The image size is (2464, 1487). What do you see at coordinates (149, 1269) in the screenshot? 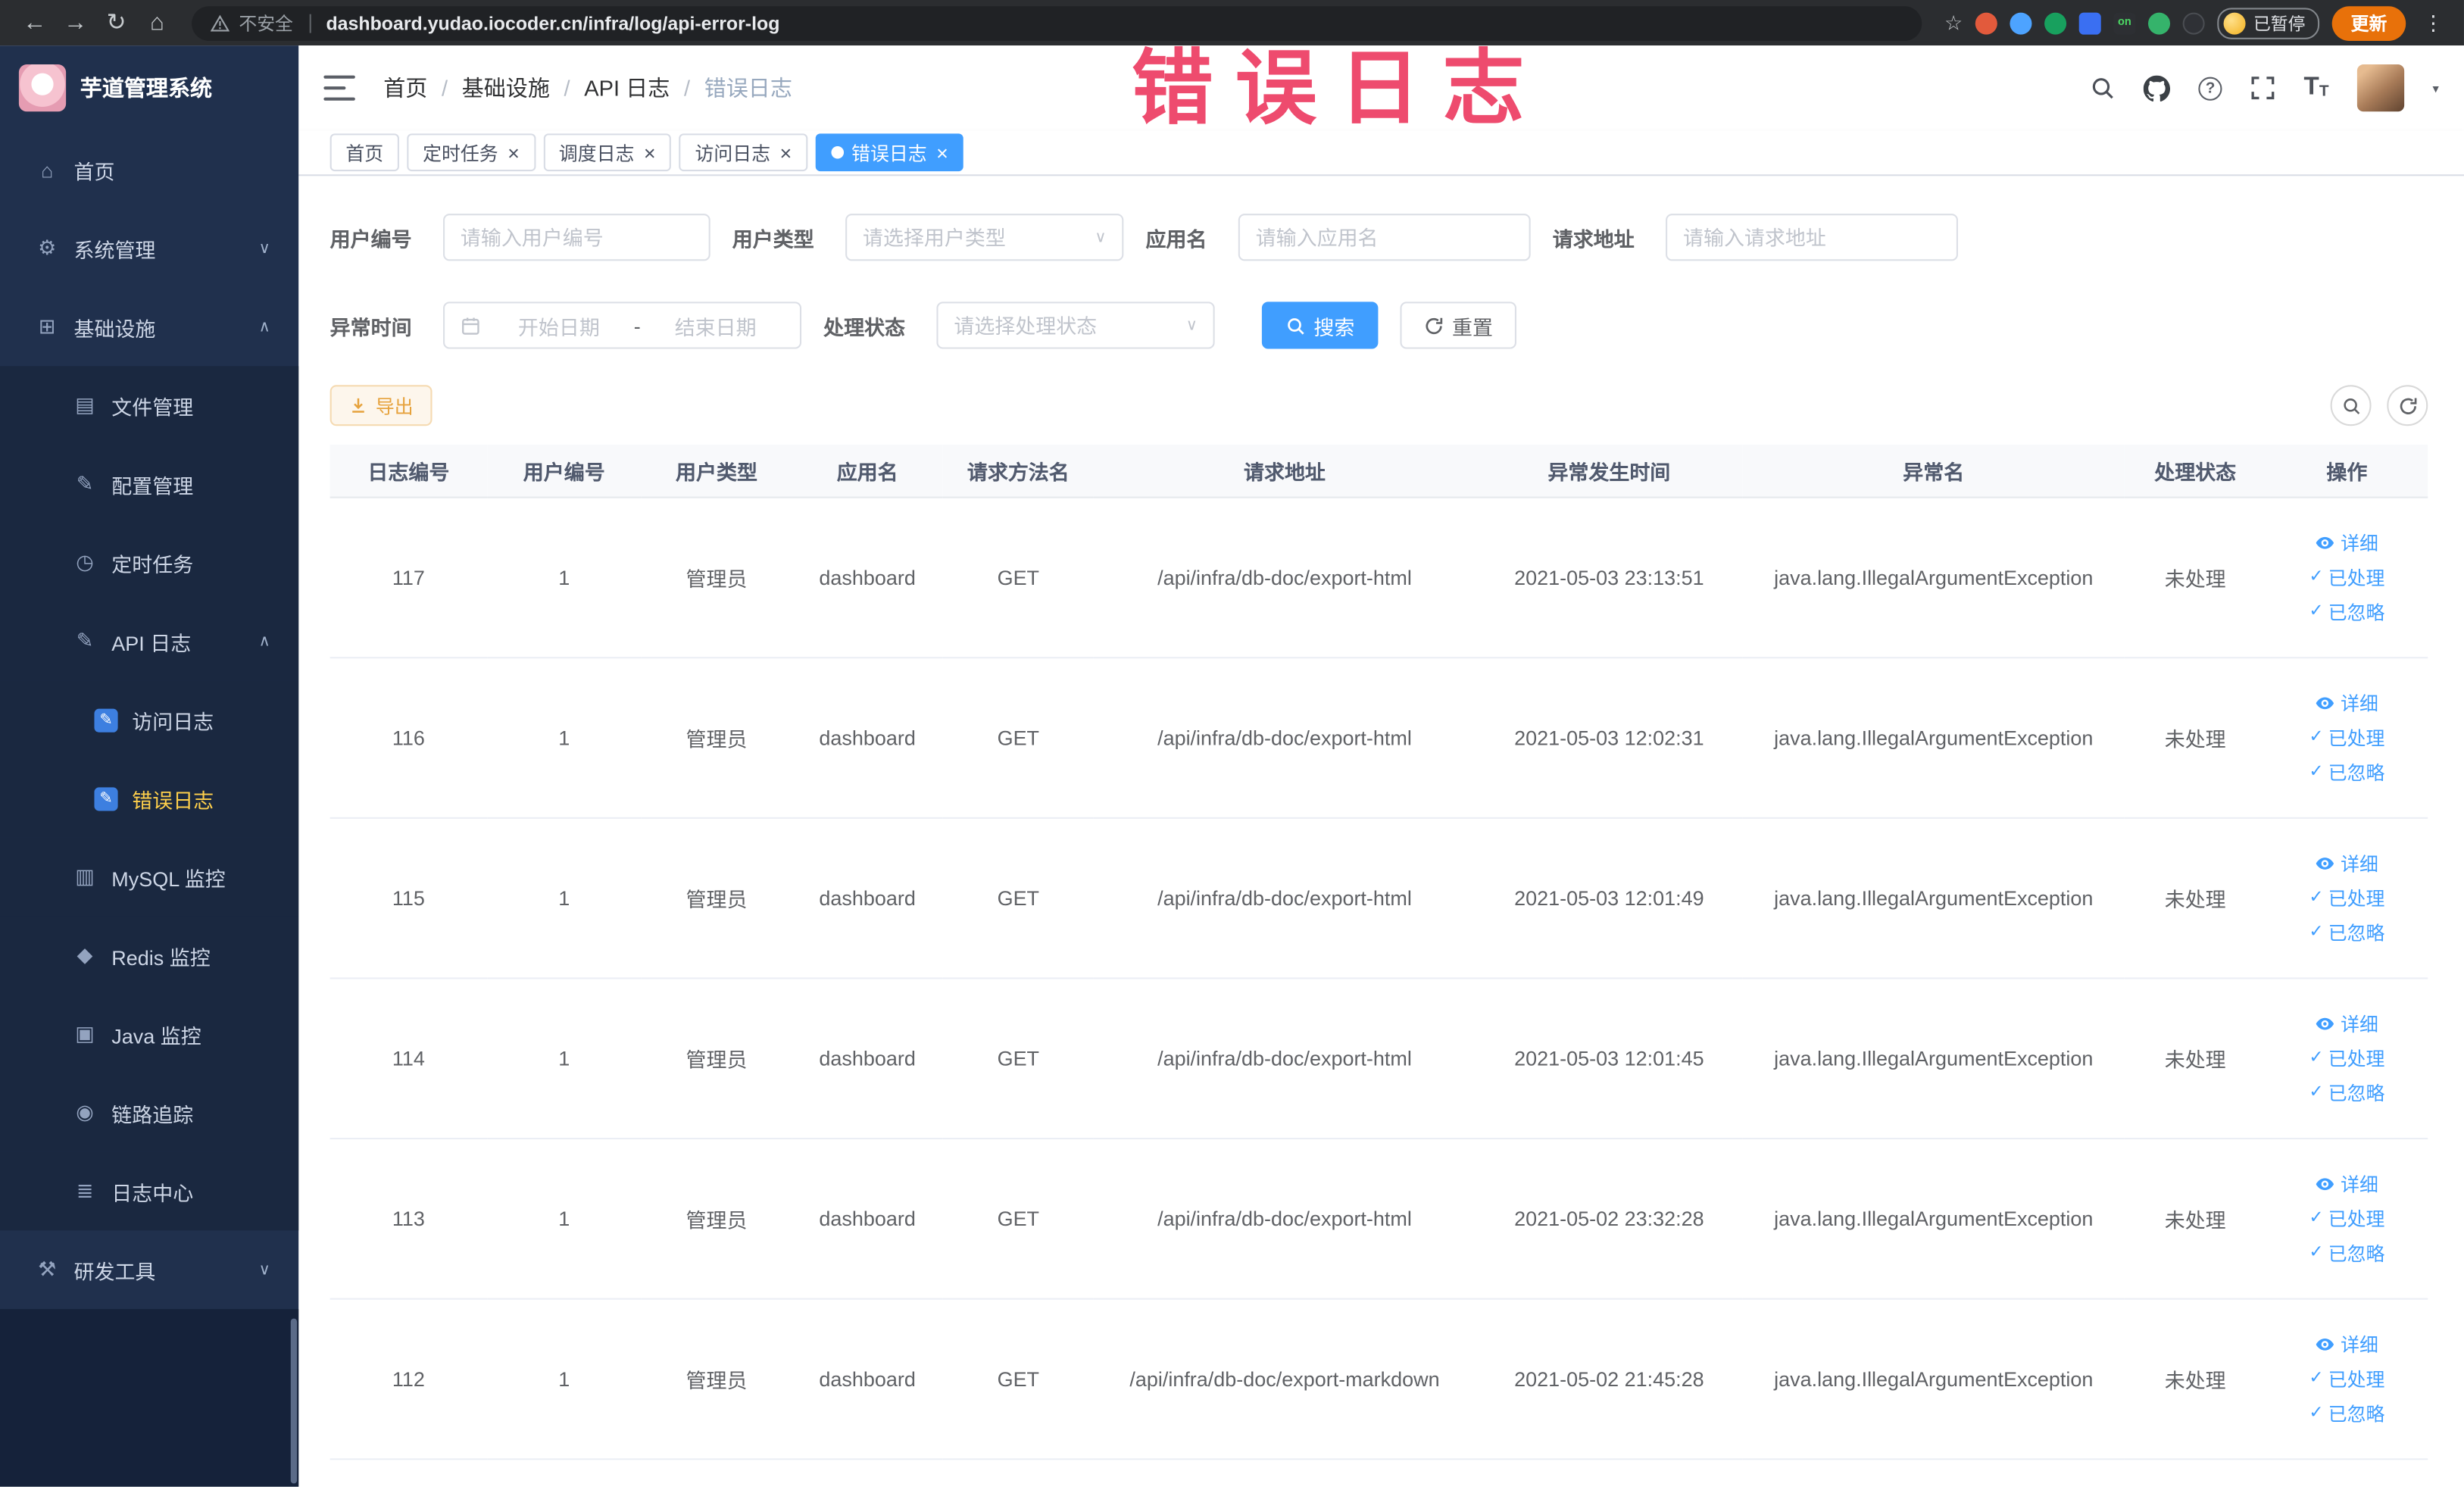
I see `sidebar-item-dev-tools: ⚒ 研发工具 ∨` at bounding box center [149, 1269].